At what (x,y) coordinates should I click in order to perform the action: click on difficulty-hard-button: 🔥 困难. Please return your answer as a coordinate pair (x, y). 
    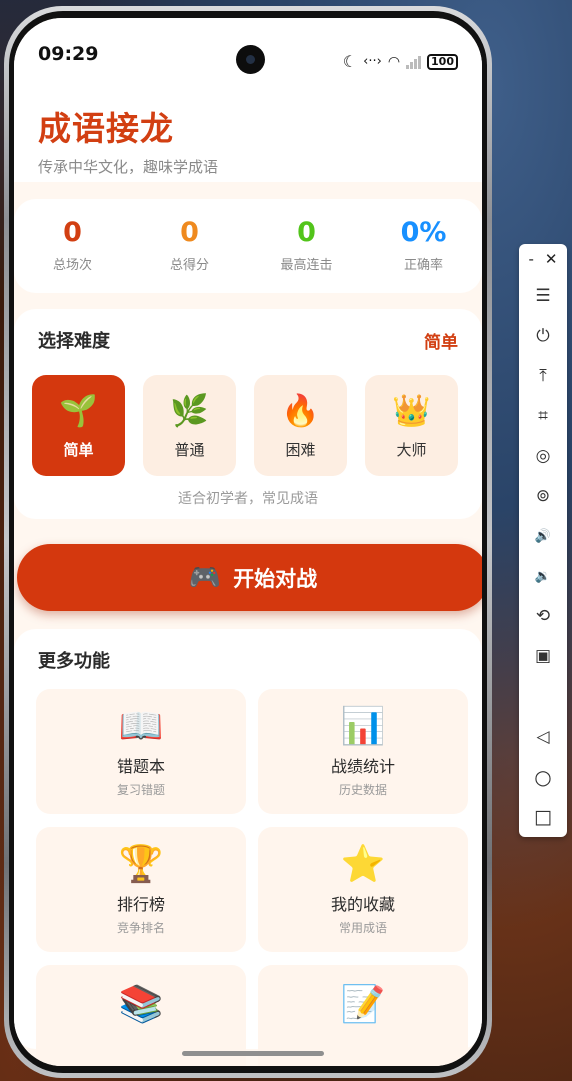
    Looking at the image, I should click on (300, 425).